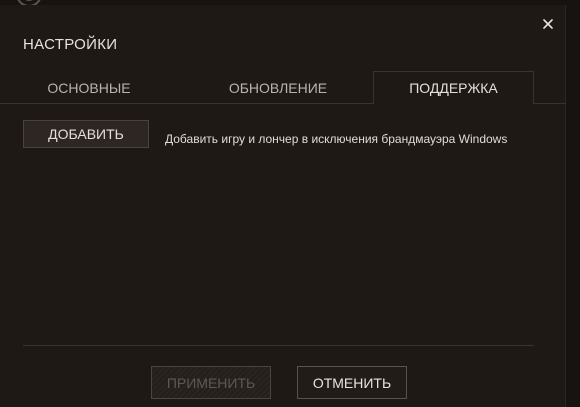  What do you see at coordinates (278, 87) in the screenshot?
I see `tab-update: ОБНОВЛЕНИЕ` at bounding box center [278, 87].